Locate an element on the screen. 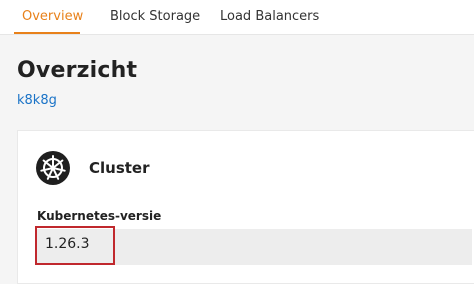 The width and height of the screenshot is (474, 284). kubernetes-helm-icon is located at coordinates (53, 168).